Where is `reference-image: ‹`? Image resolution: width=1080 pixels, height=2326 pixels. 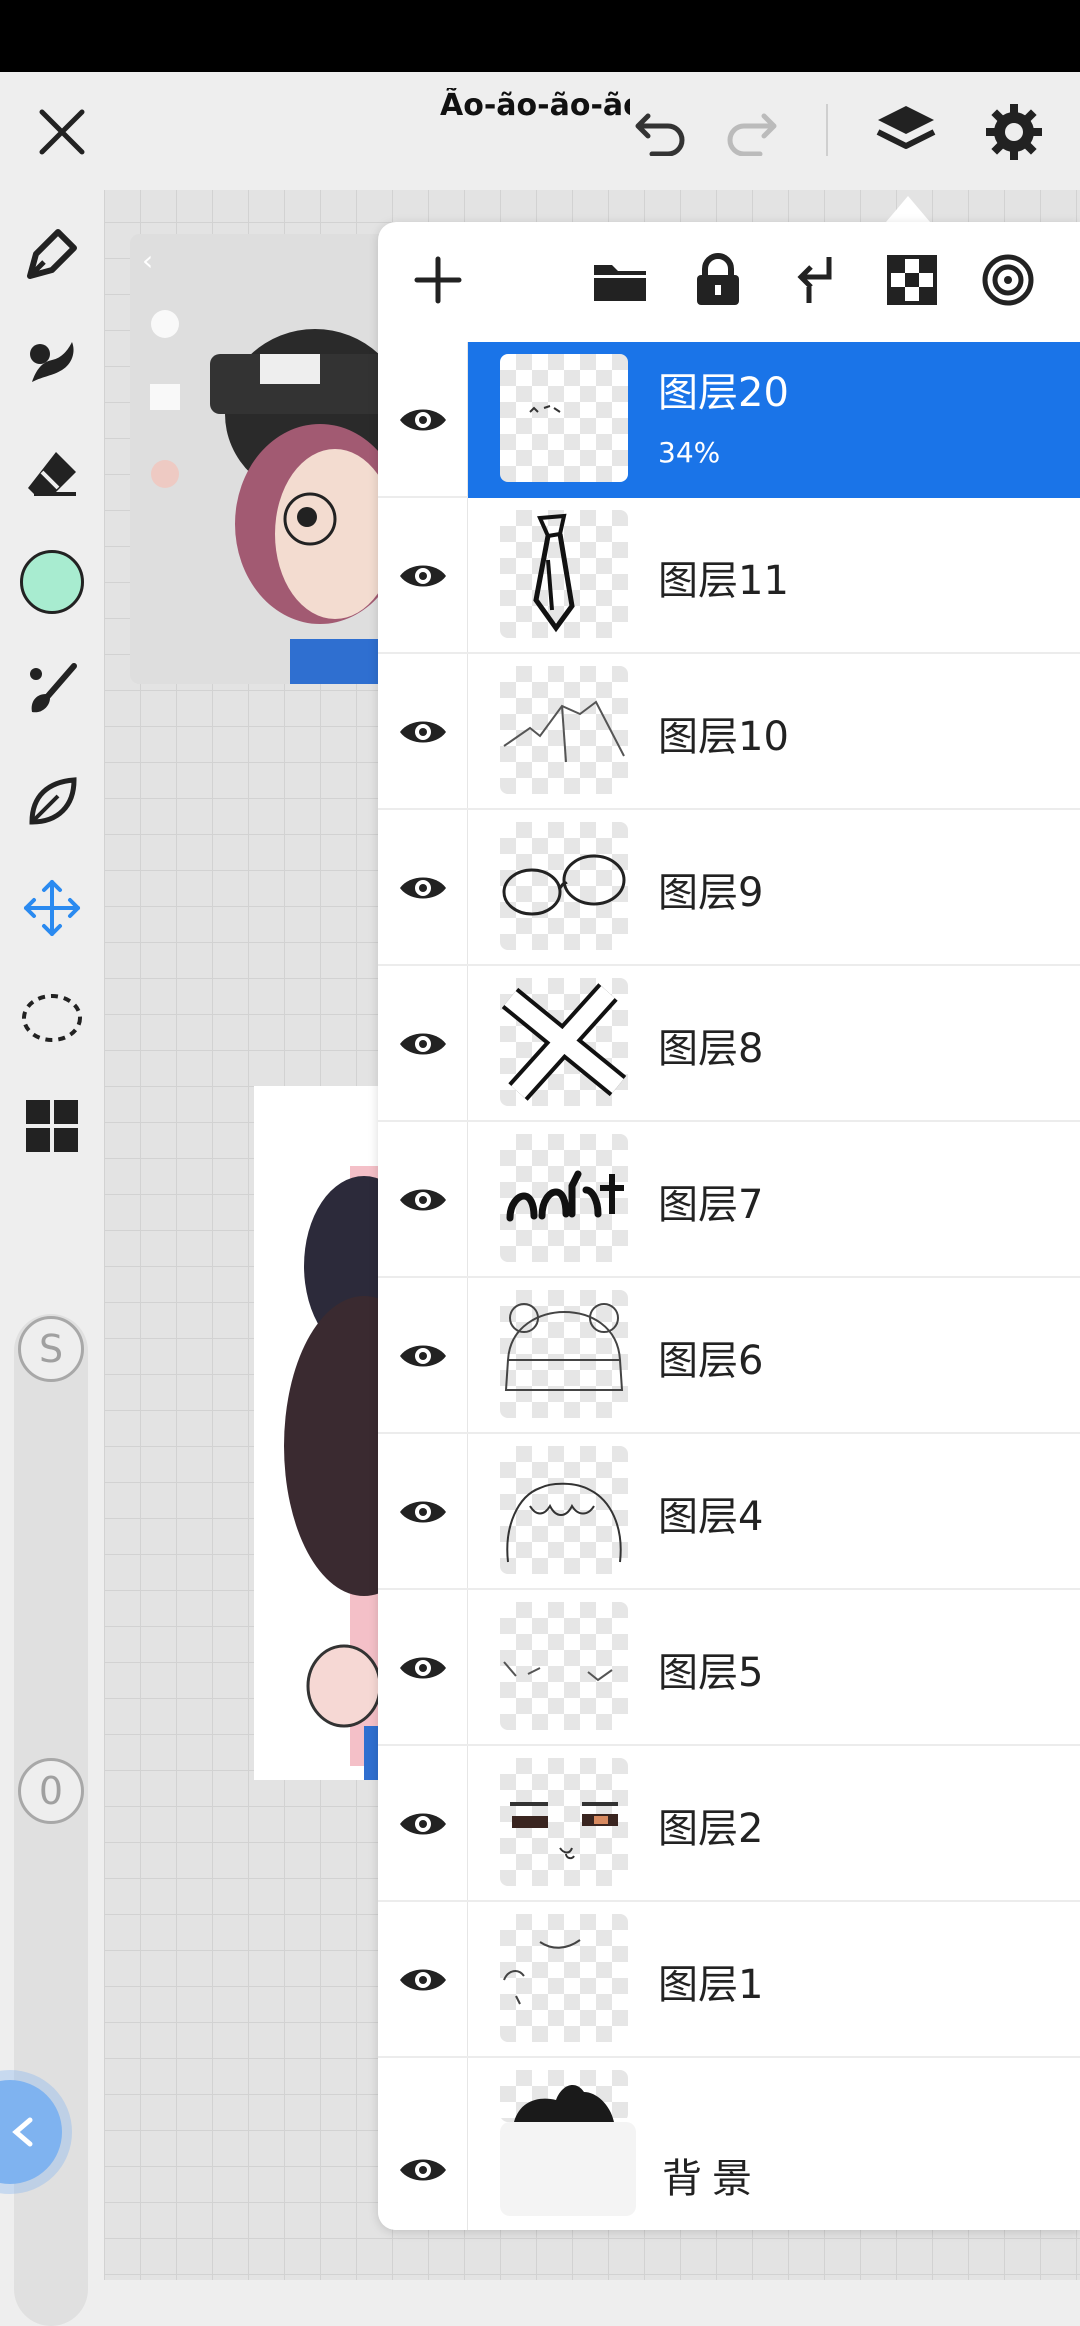 reference-image: ‹ is located at coordinates (260, 459).